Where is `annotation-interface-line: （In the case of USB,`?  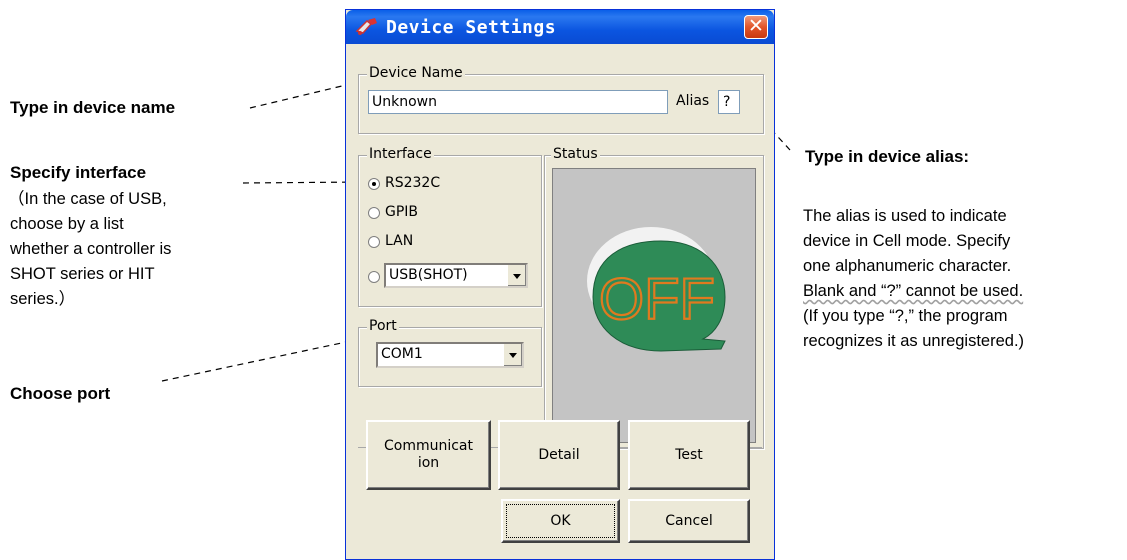
annotation-interface-line: （In the case of USB, is located at coordinates (87, 199).